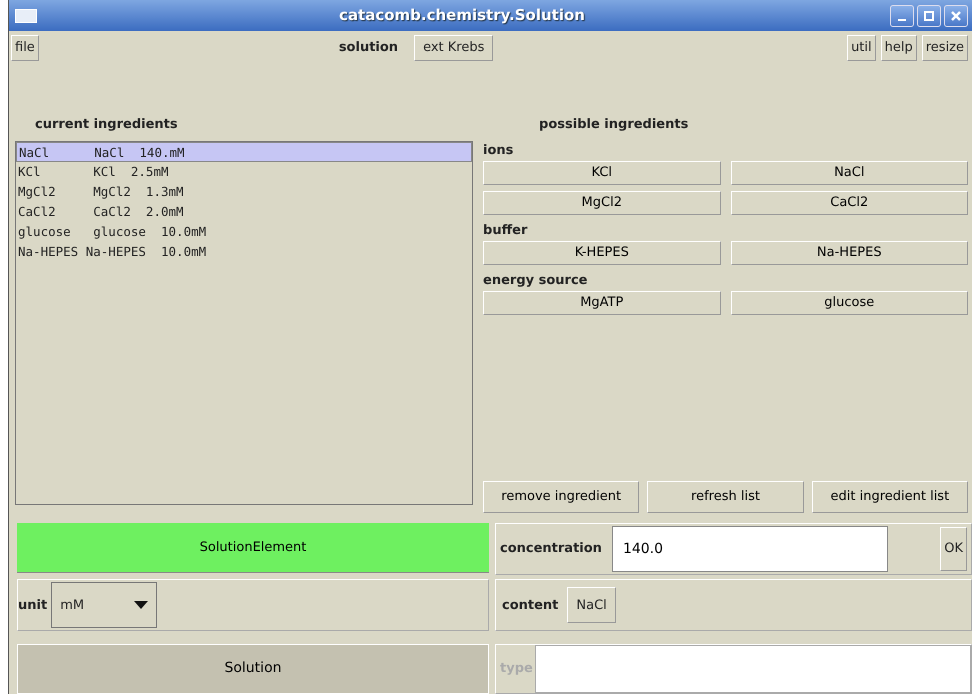 This screenshot has width=972, height=694. I want to click on list-item: glucose glucose 10.0mM, so click(244, 232).